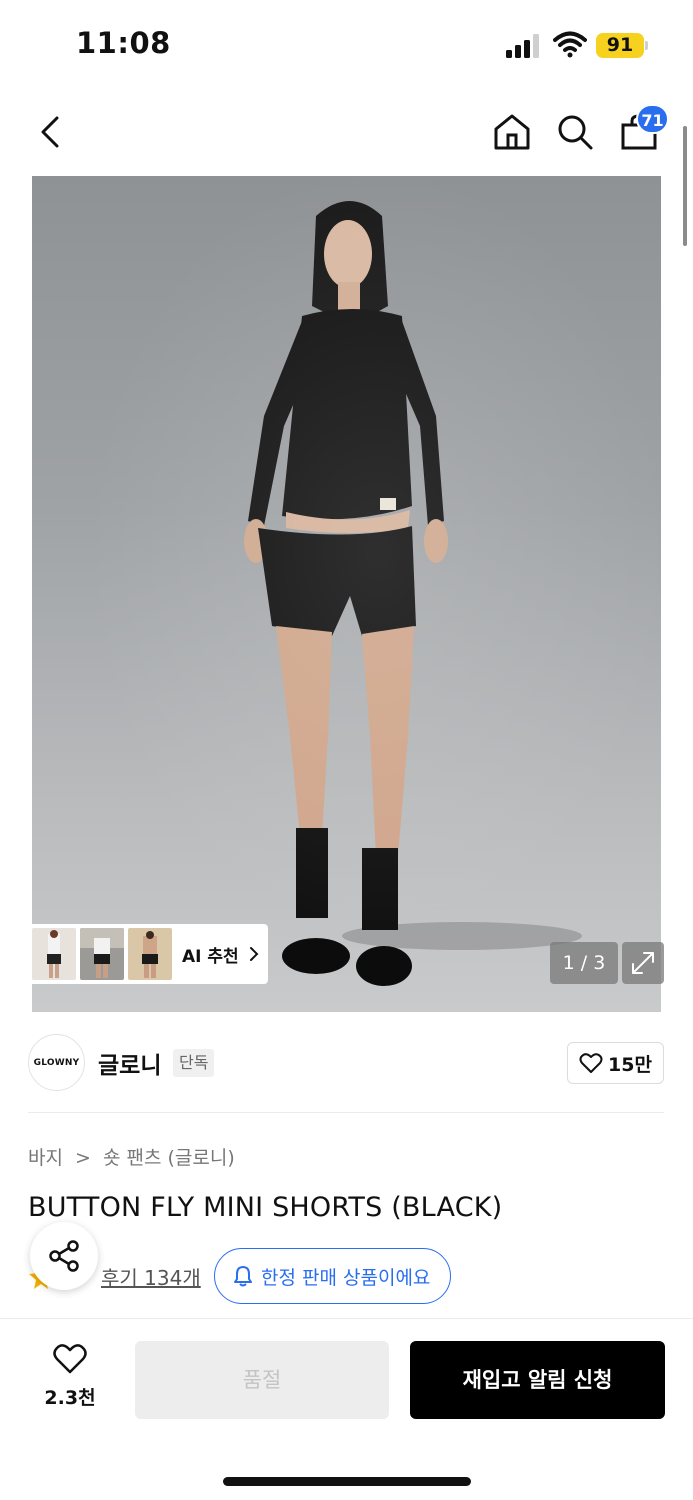 The image size is (693, 1500). Describe the element at coordinates (265, 1207) in the screenshot. I see `product-title: BUTTON FLY MINI SHORTS (BLACK)` at that location.